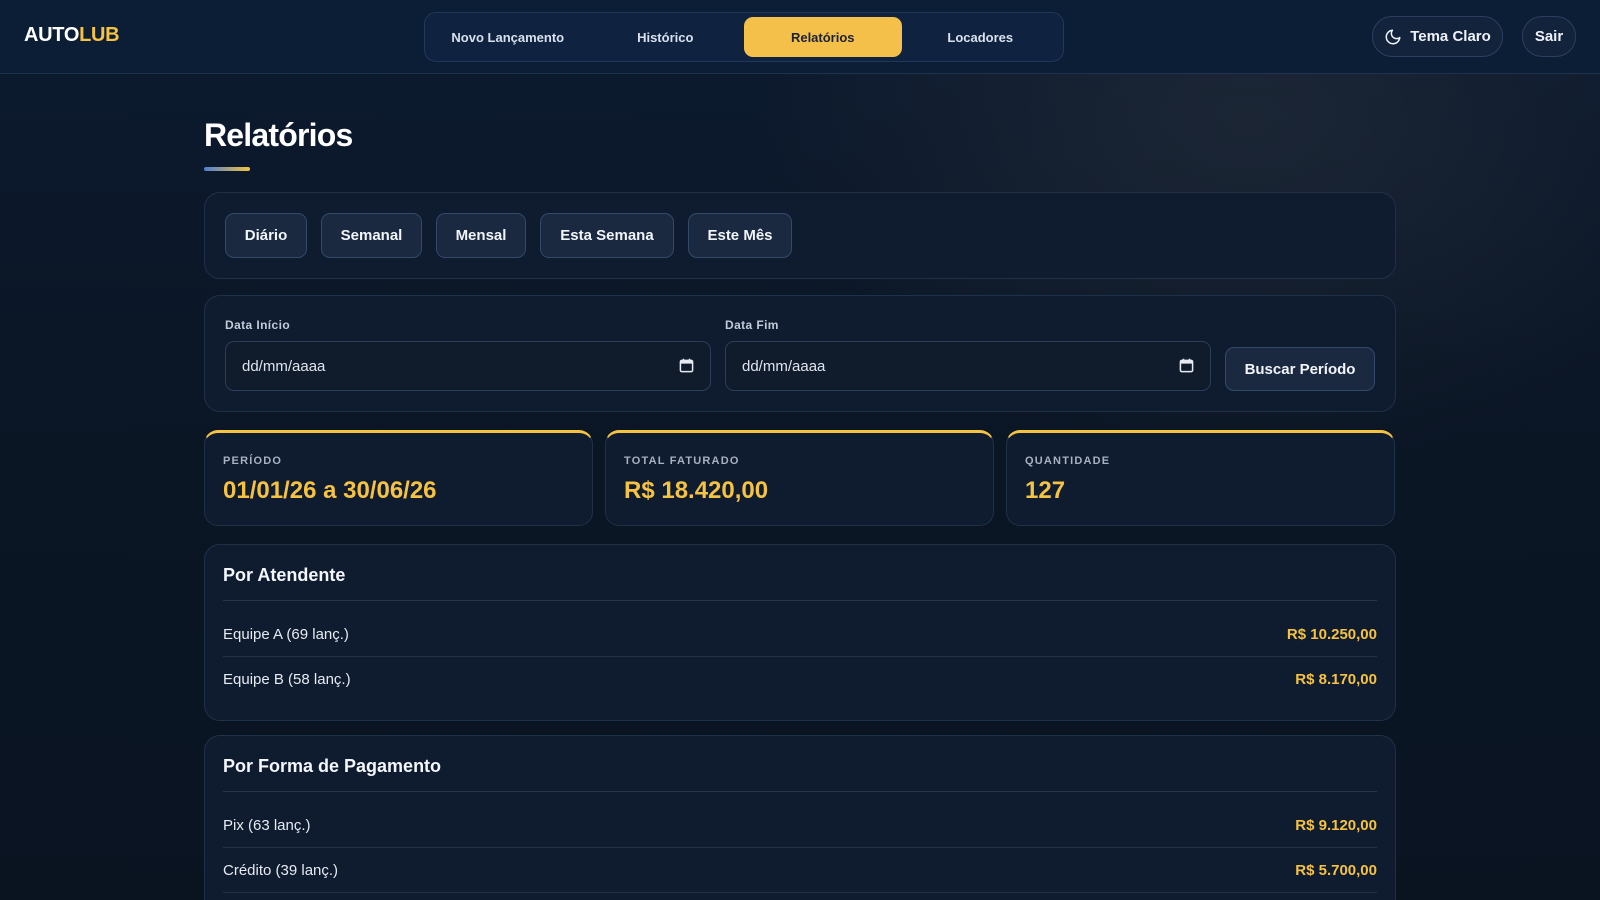 This screenshot has height=900, width=1600. What do you see at coordinates (682, 461) in the screenshot?
I see `stat-label: TOTAL FATURADO` at bounding box center [682, 461].